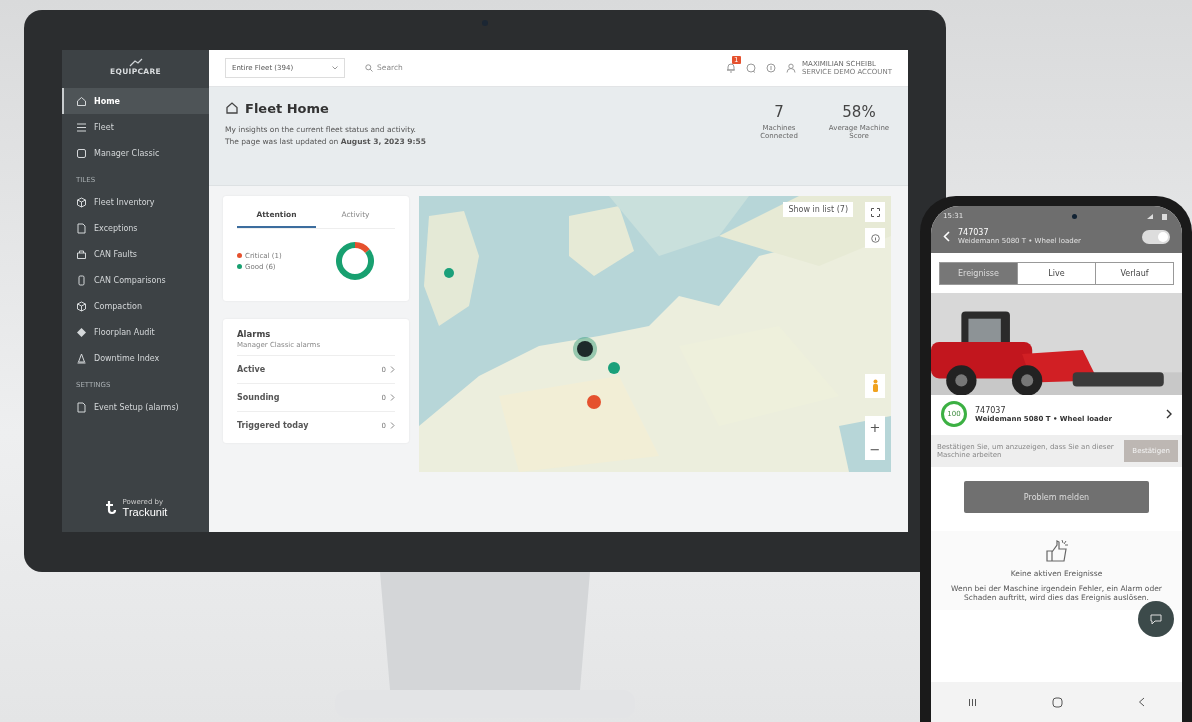 Image resolution: width=1192 pixels, height=722 pixels. I want to click on chevron-down-icon, so click(335, 67).